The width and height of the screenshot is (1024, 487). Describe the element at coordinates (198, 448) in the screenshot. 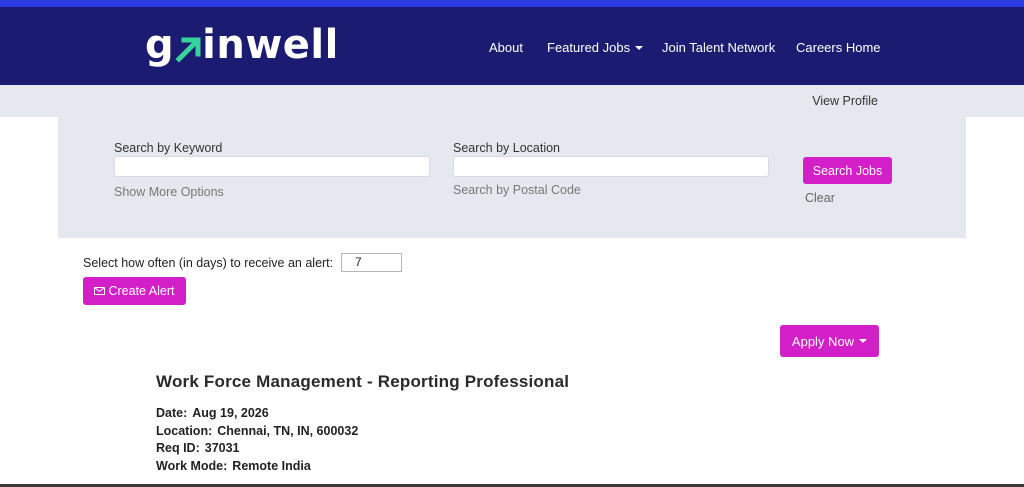

I see `job-req-id-row: Req ID: 37031` at that location.